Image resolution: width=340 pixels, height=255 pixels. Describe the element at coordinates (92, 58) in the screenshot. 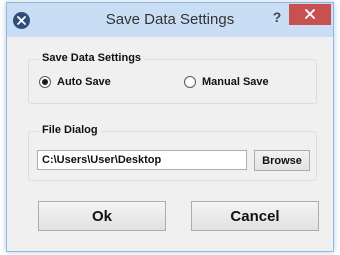

I see `save-settings-group-label: Save Data Settings` at that location.